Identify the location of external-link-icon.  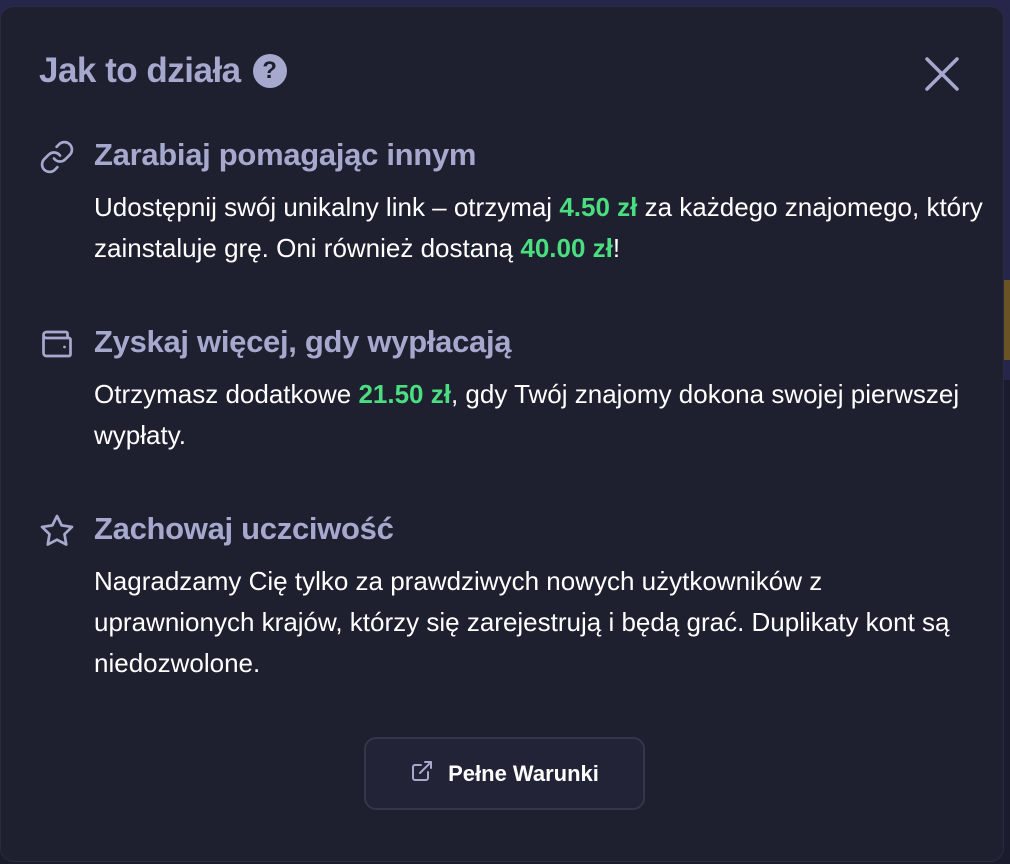
(422, 773).